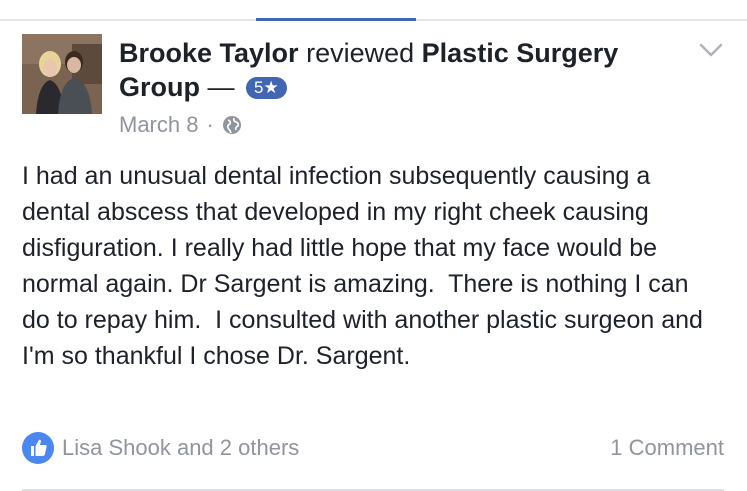  What do you see at coordinates (231, 125) in the screenshot?
I see `globe-icon` at bounding box center [231, 125].